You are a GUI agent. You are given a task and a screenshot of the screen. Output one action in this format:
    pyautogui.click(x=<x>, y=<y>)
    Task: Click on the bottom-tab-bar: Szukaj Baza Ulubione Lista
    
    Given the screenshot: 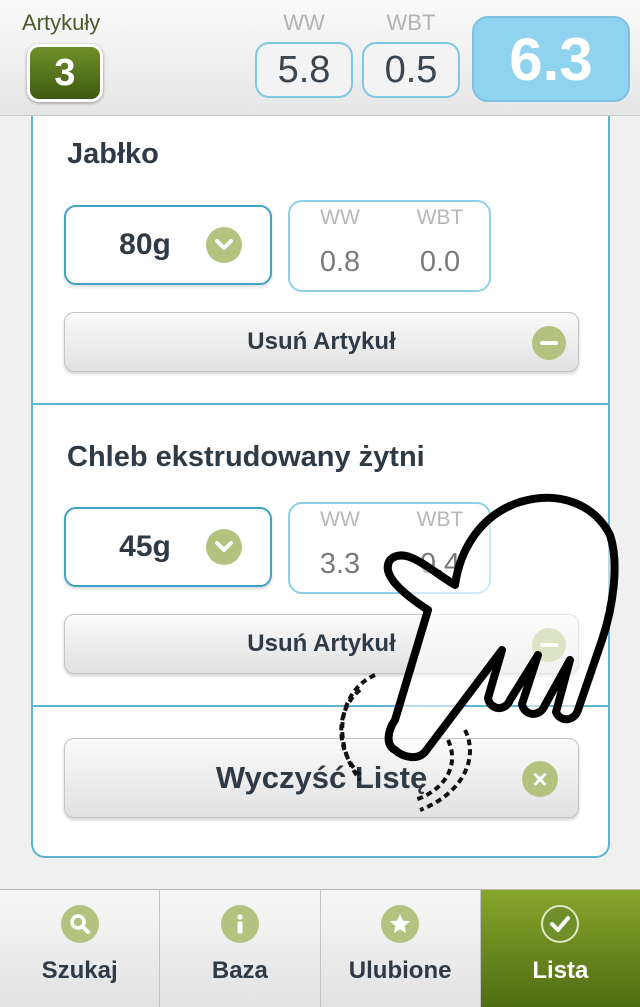 What is the action you would take?
    pyautogui.click(x=320, y=948)
    